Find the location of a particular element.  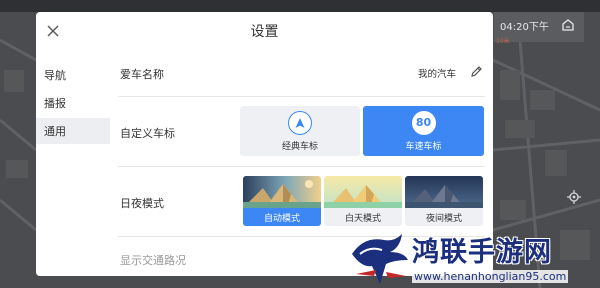

home-button is located at coordinates (568, 26).